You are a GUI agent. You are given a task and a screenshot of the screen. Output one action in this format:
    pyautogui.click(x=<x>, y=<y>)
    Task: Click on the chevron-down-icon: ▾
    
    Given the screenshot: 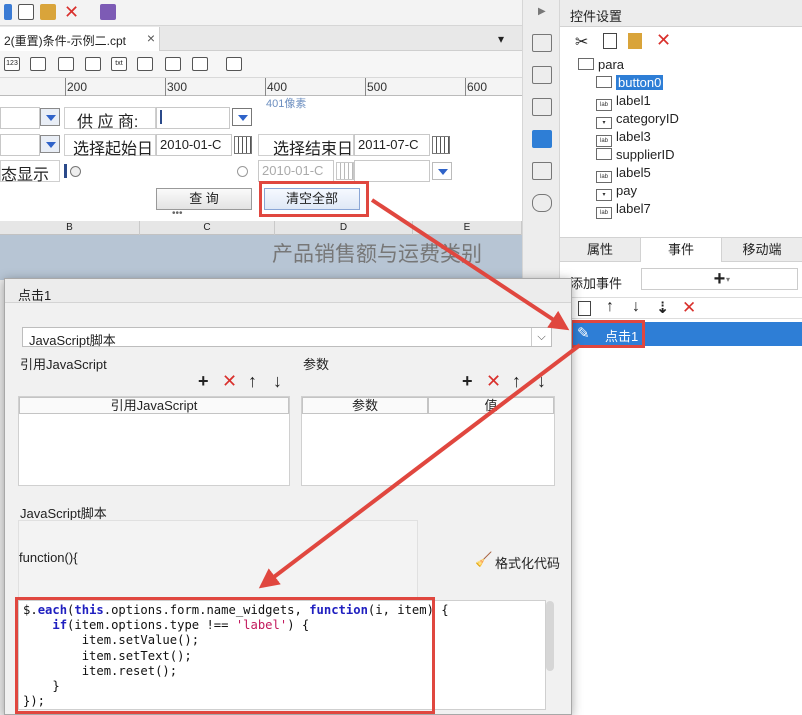 What is the action you would take?
    pyautogui.click(x=728, y=279)
    